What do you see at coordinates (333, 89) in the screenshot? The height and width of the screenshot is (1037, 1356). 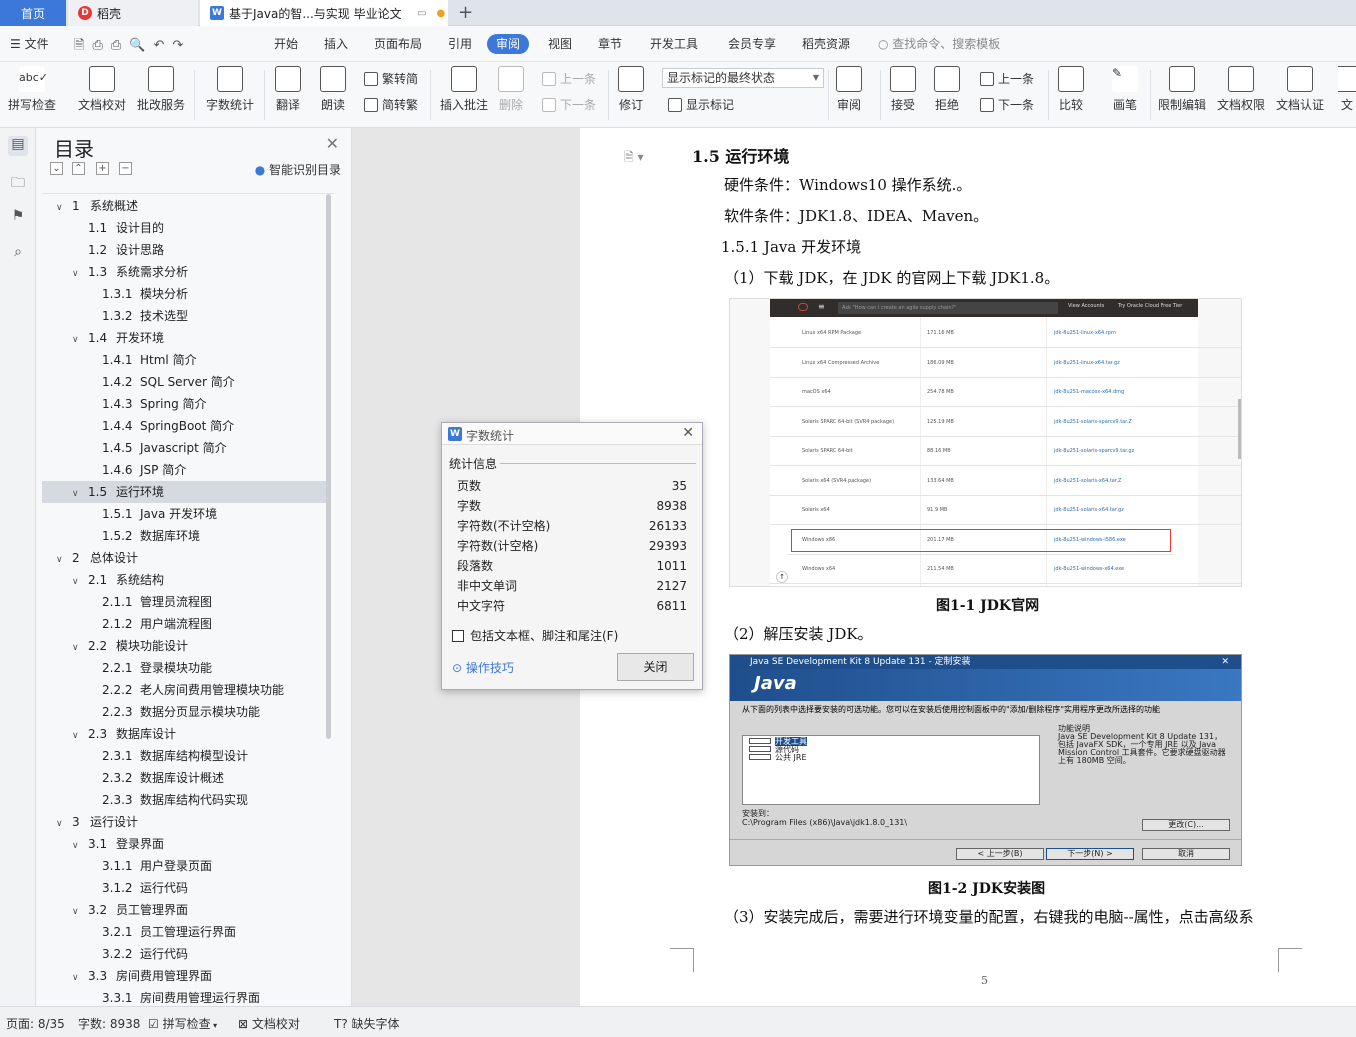 I see `read-aloud-button: 朗读` at bounding box center [333, 89].